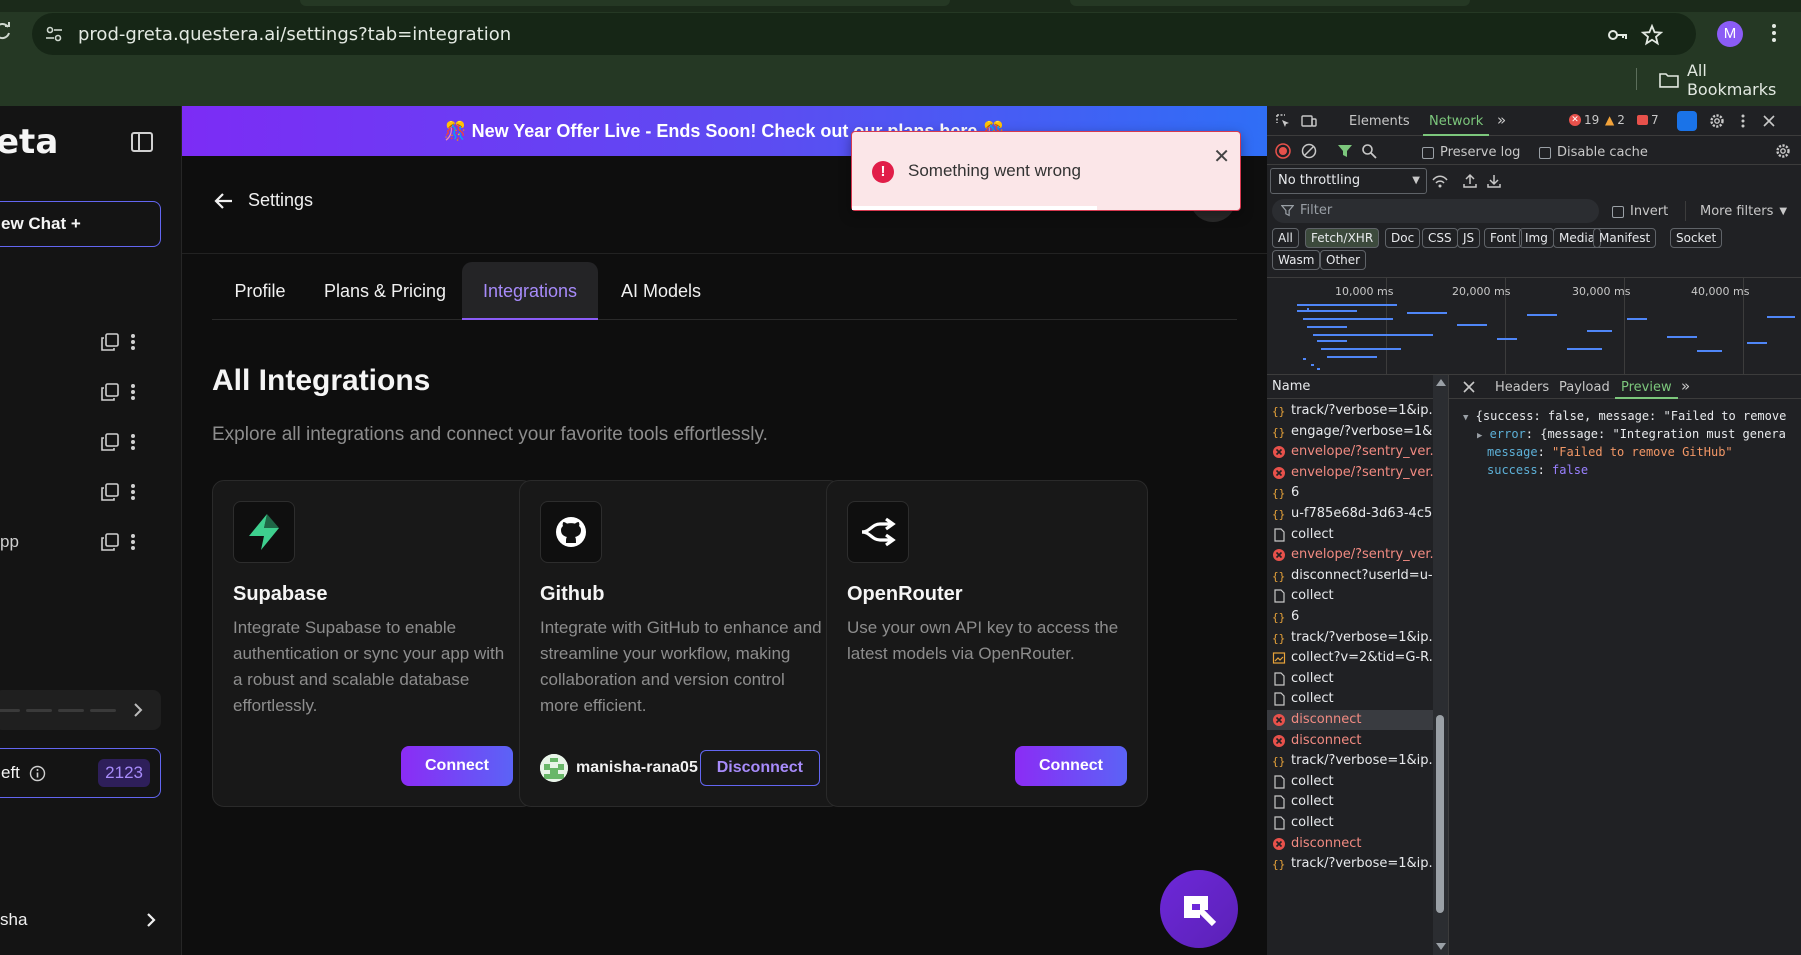  What do you see at coordinates (1743, 211) in the screenshot?
I see `more-filters-dropdown: More filters ▼` at bounding box center [1743, 211].